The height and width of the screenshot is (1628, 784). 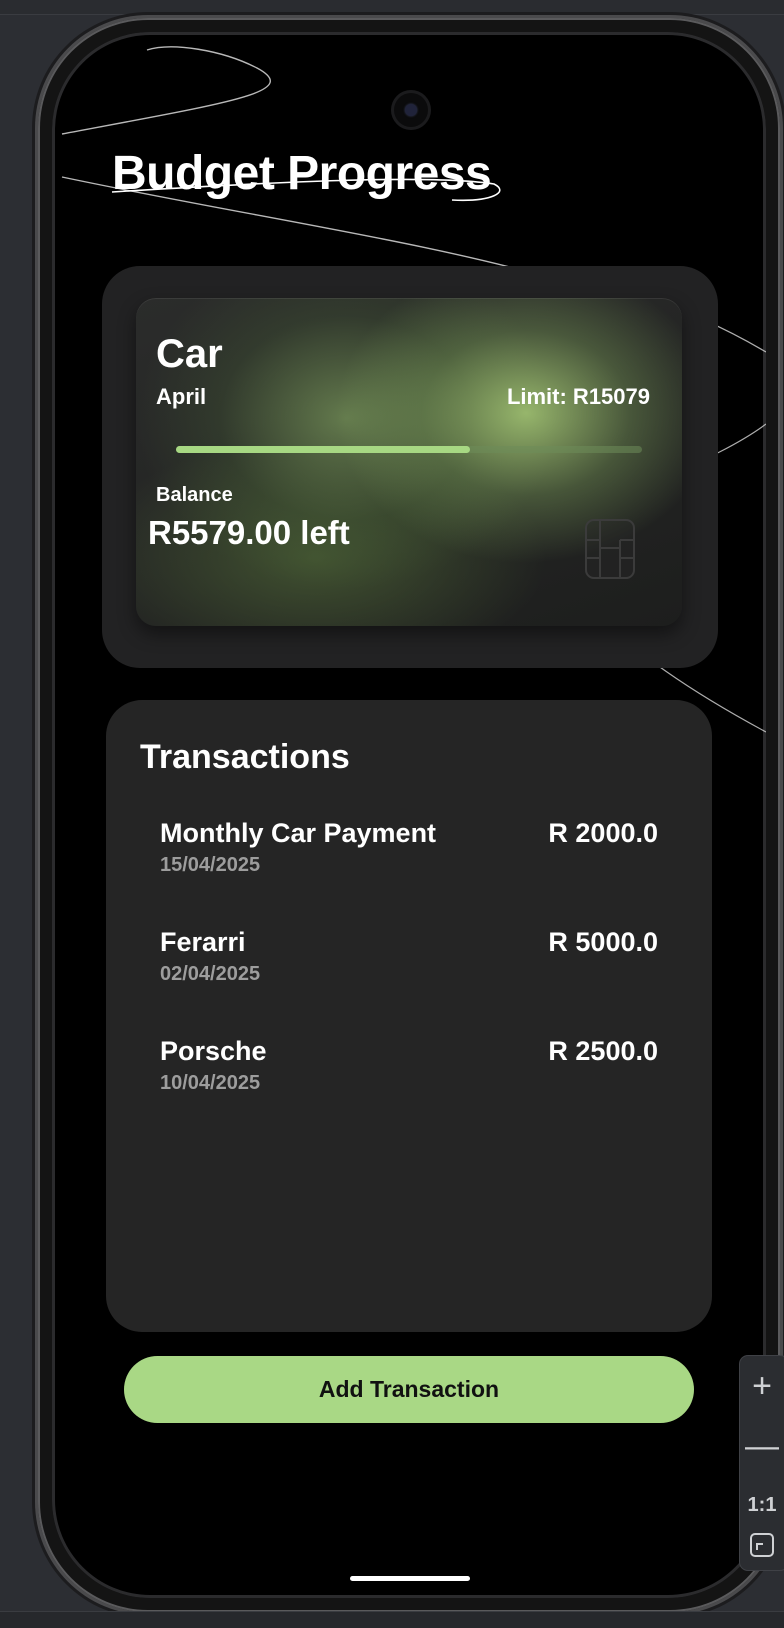 What do you see at coordinates (189, 354) in the screenshot?
I see `budget-category: Car` at bounding box center [189, 354].